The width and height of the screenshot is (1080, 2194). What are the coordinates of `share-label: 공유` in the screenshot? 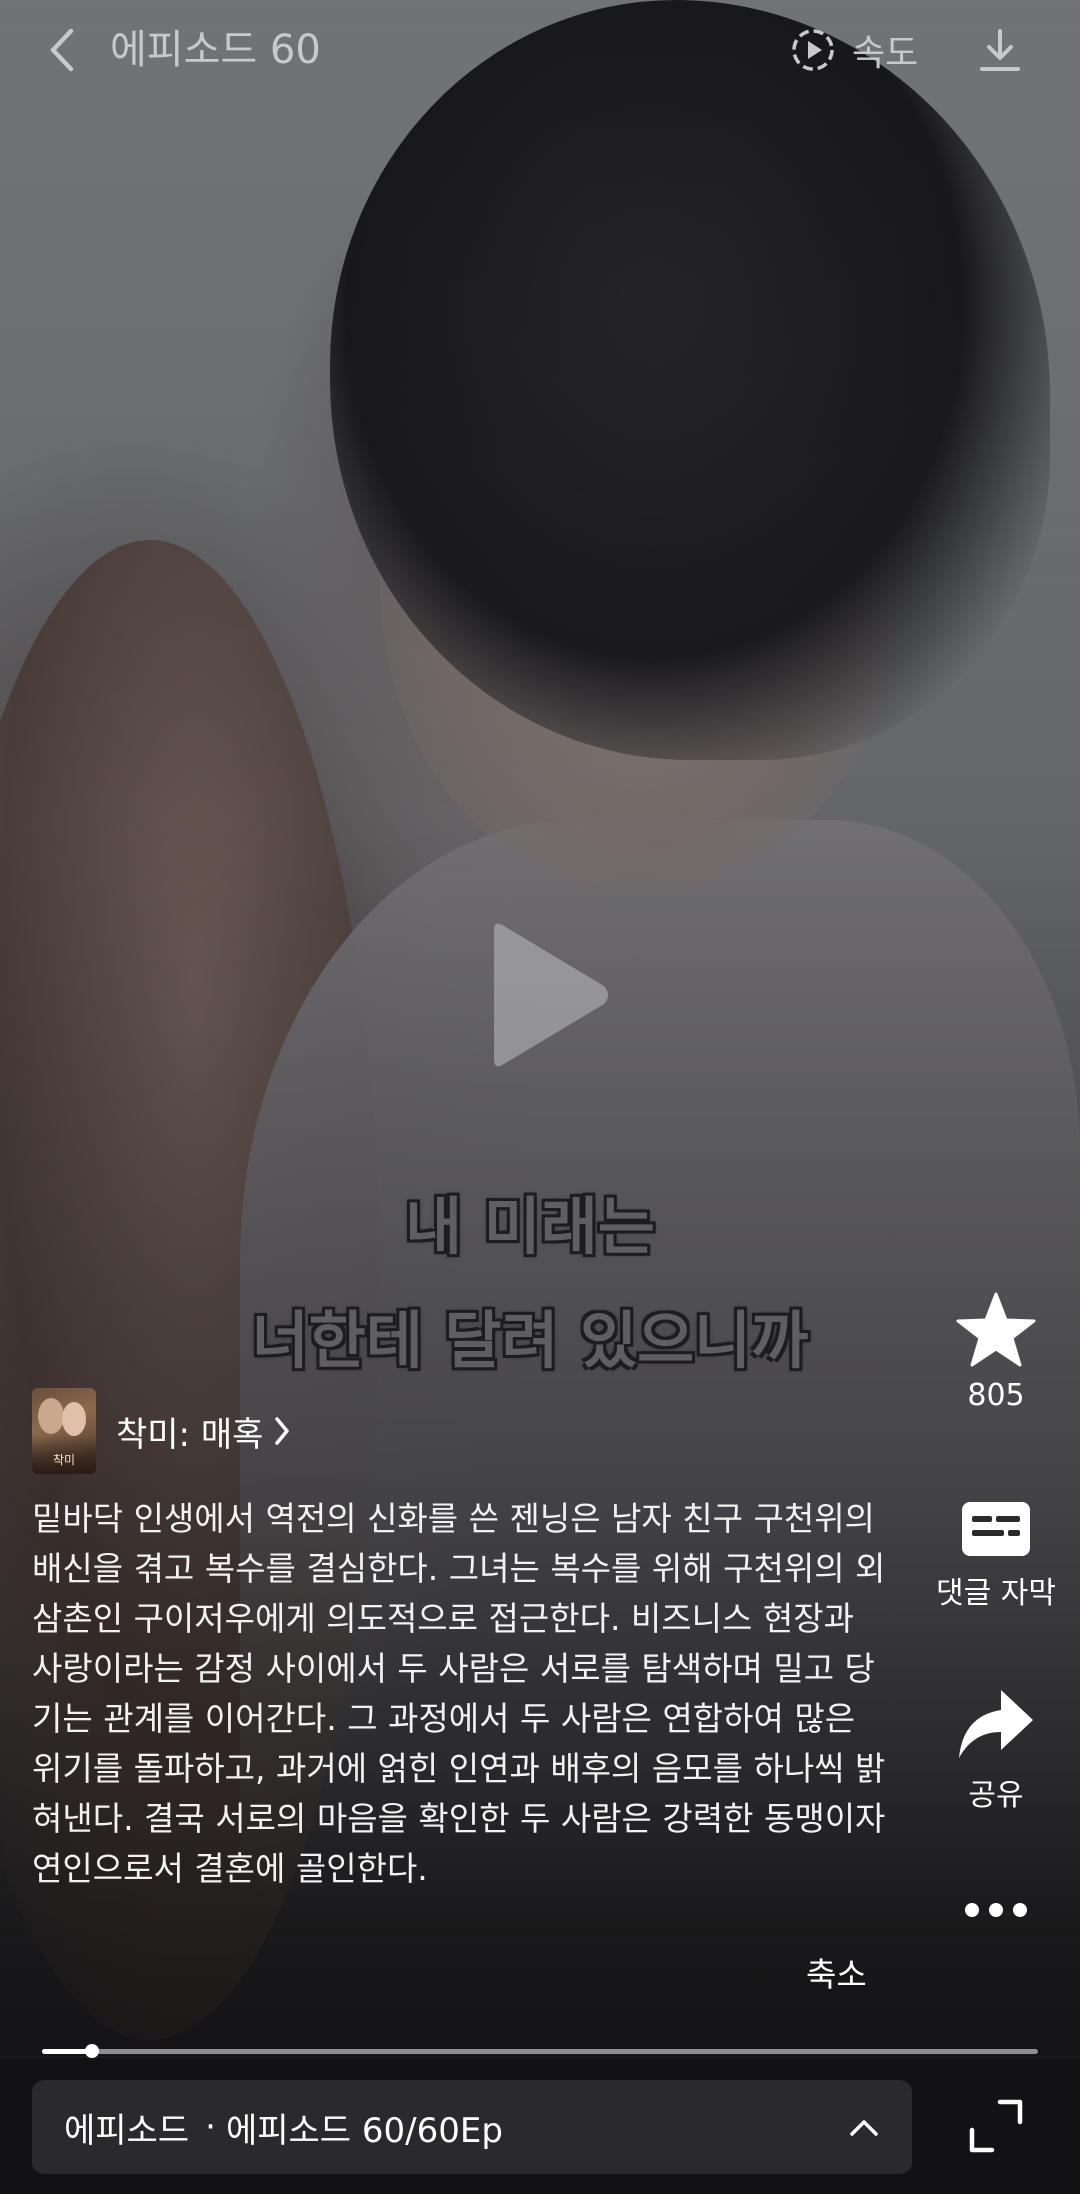 It's located at (996, 1795).